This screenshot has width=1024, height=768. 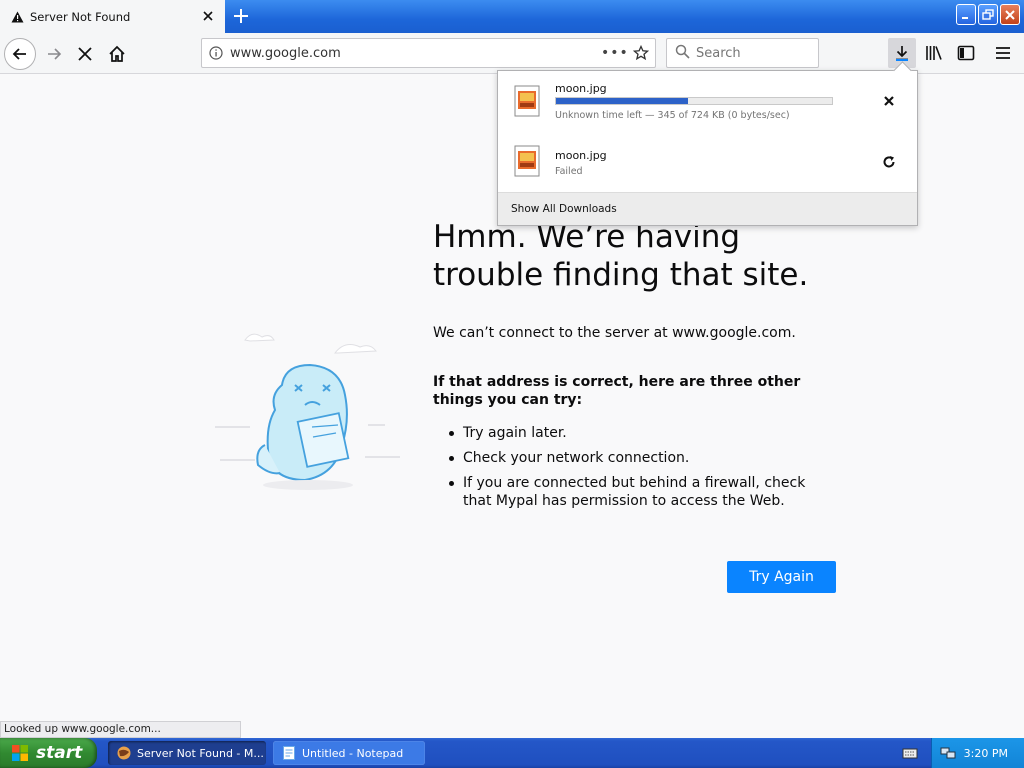 I want to click on new-tab-icon, so click(x=241, y=16).